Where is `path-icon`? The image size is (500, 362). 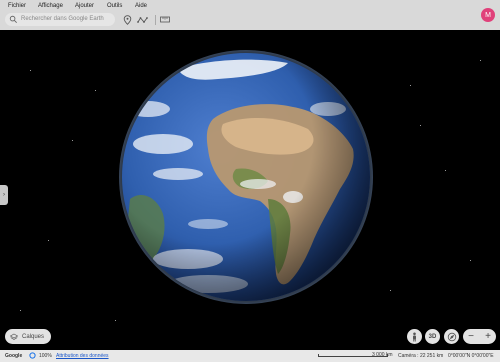
path-icon is located at coordinates (142, 19).